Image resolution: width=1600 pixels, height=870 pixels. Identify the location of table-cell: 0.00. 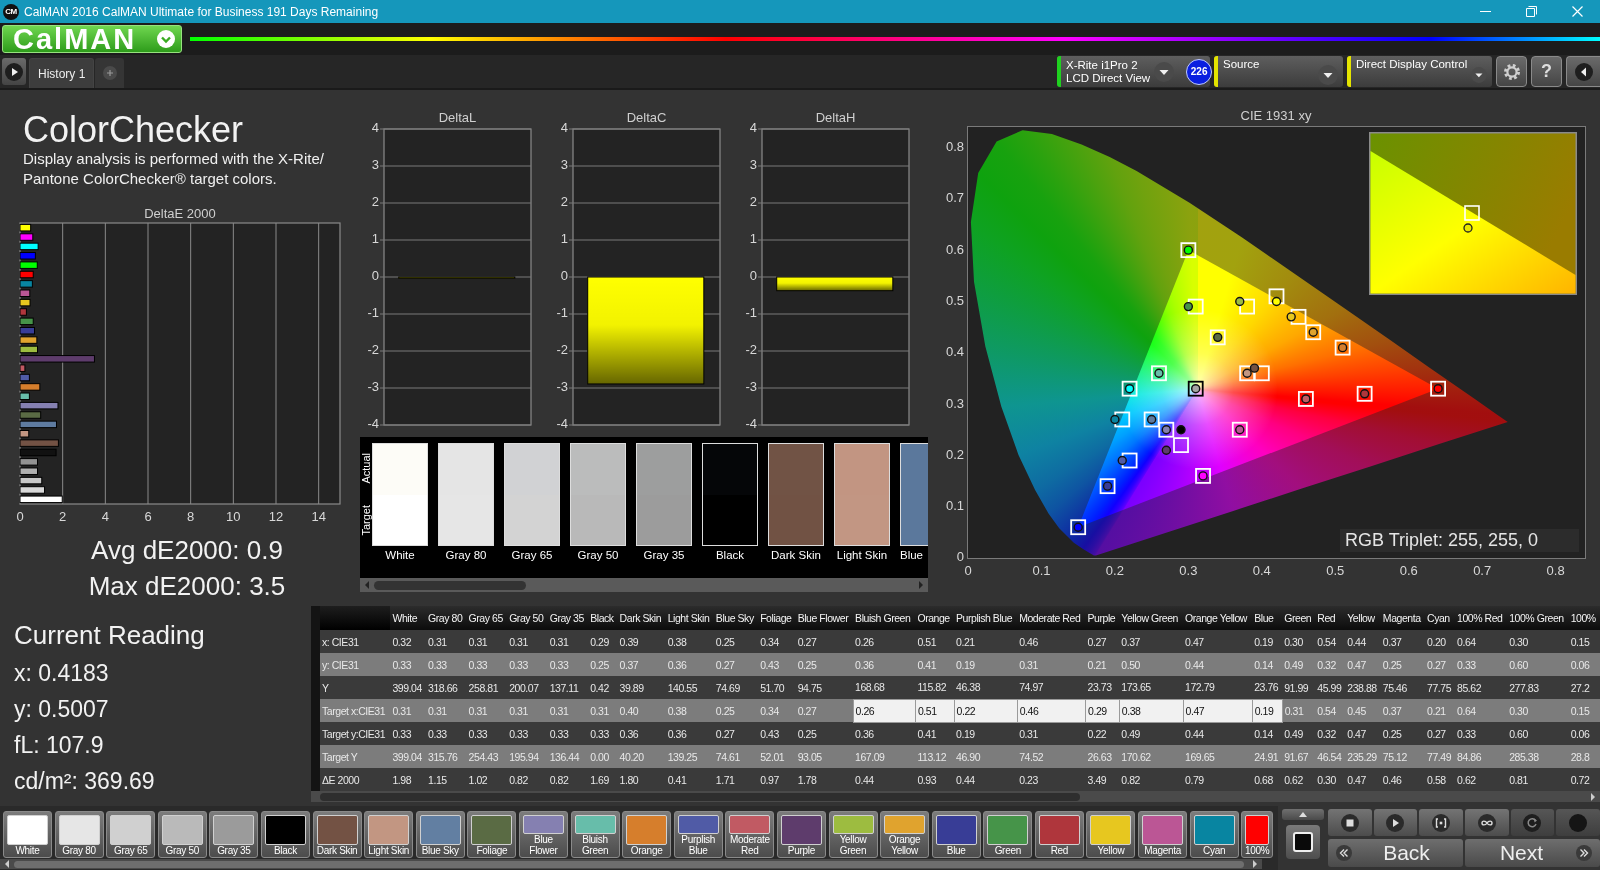
(603, 756).